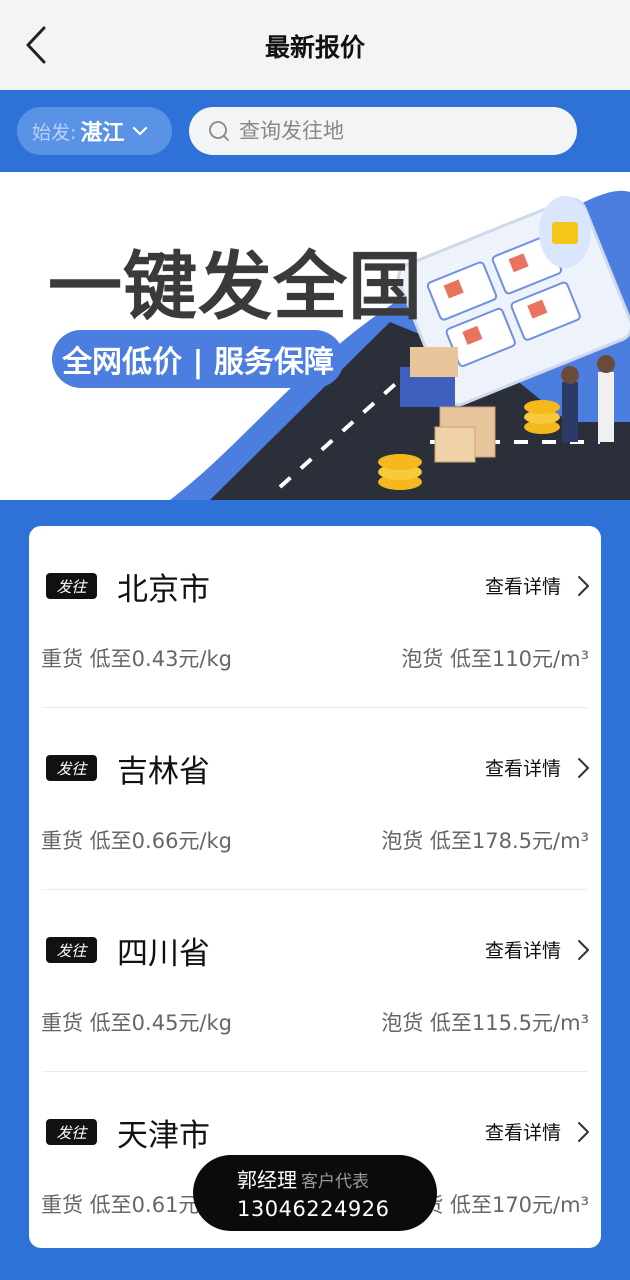 This screenshot has height=1280, width=630. Describe the element at coordinates (485, 1023) in the screenshot. I see `bulk-cargo-price: 泡货 低至115.5元/m³` at that location.